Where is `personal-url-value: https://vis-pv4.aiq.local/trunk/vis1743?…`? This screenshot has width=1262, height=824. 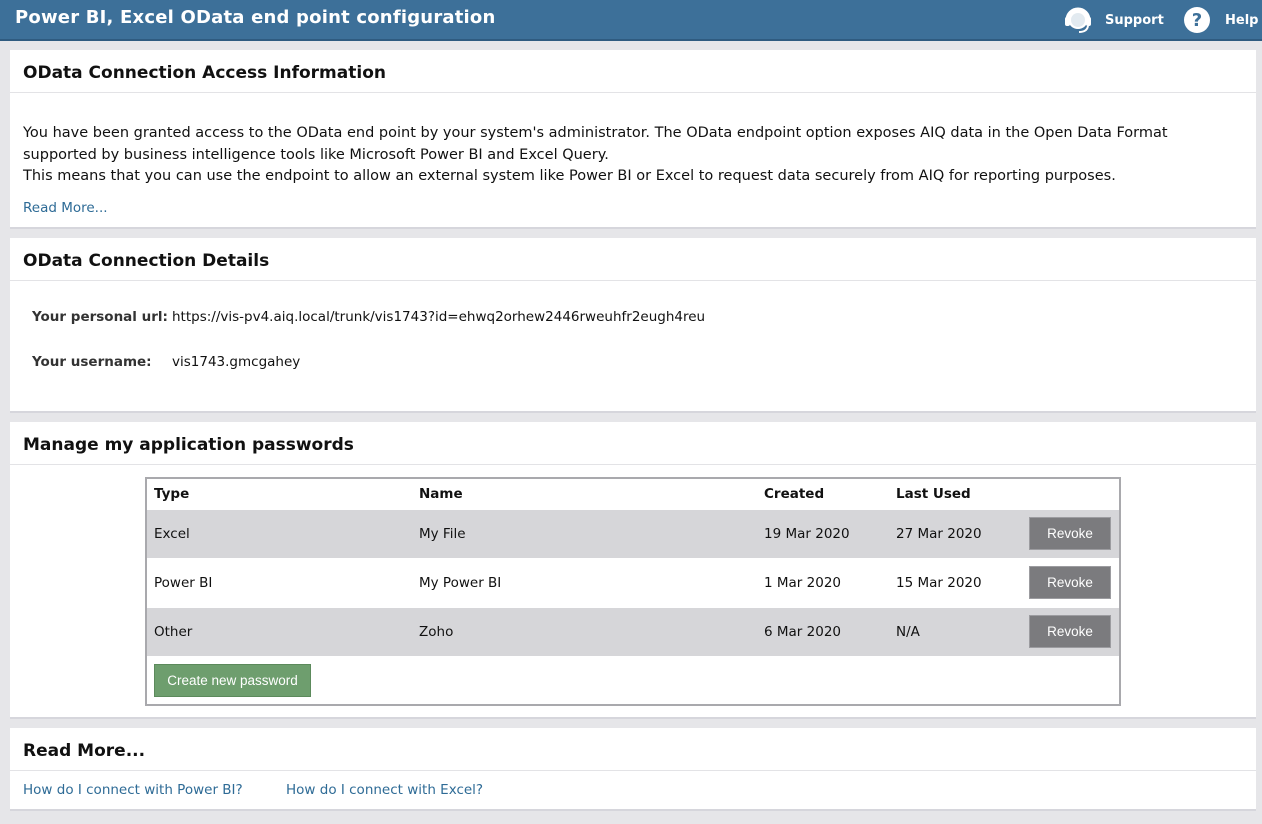 personal-url-value: https://vis-pv4.aiq.local/trunk/vis1743?… is located at coordinates (438, 317).